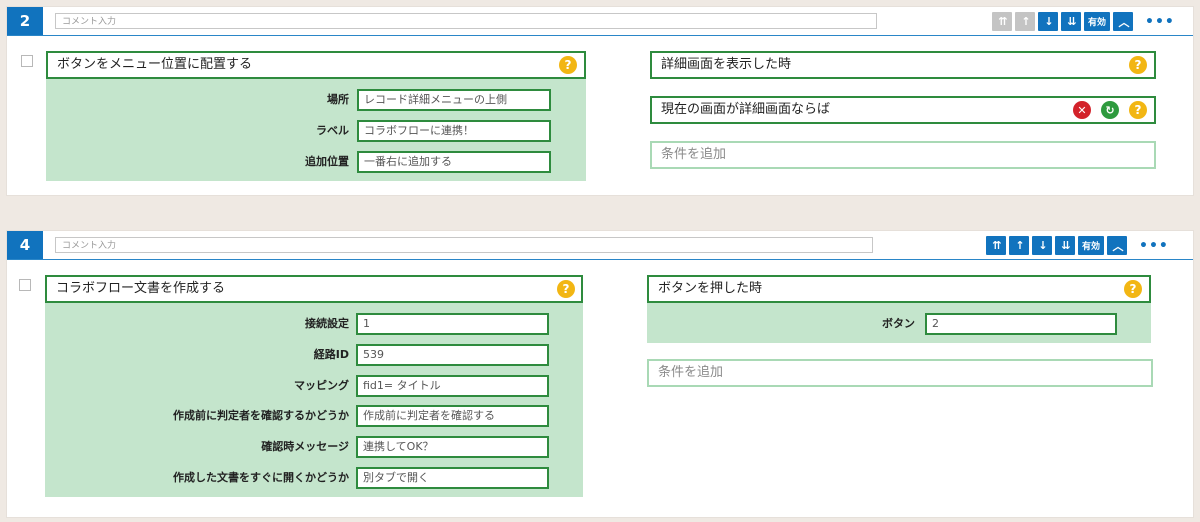  I want to click on param-location-field: レコード詳細メニューの上側, so click(454, 100).